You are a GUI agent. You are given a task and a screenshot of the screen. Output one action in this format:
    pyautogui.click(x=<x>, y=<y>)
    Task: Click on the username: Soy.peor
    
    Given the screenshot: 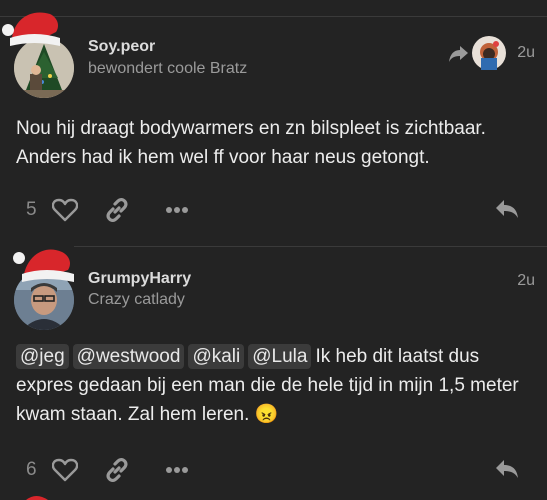 What is the action you would take?
    pyautogui.click(x=121, y=47)
    